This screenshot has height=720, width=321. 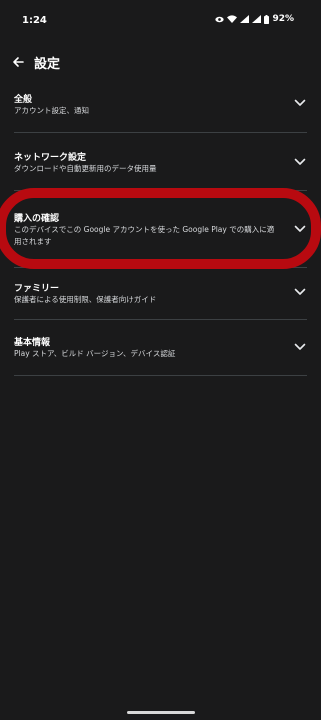 What do you see at coordinates (160, 62) in the screenshot?
I see `app-bar: 設定` at bounding box center [160, 62].